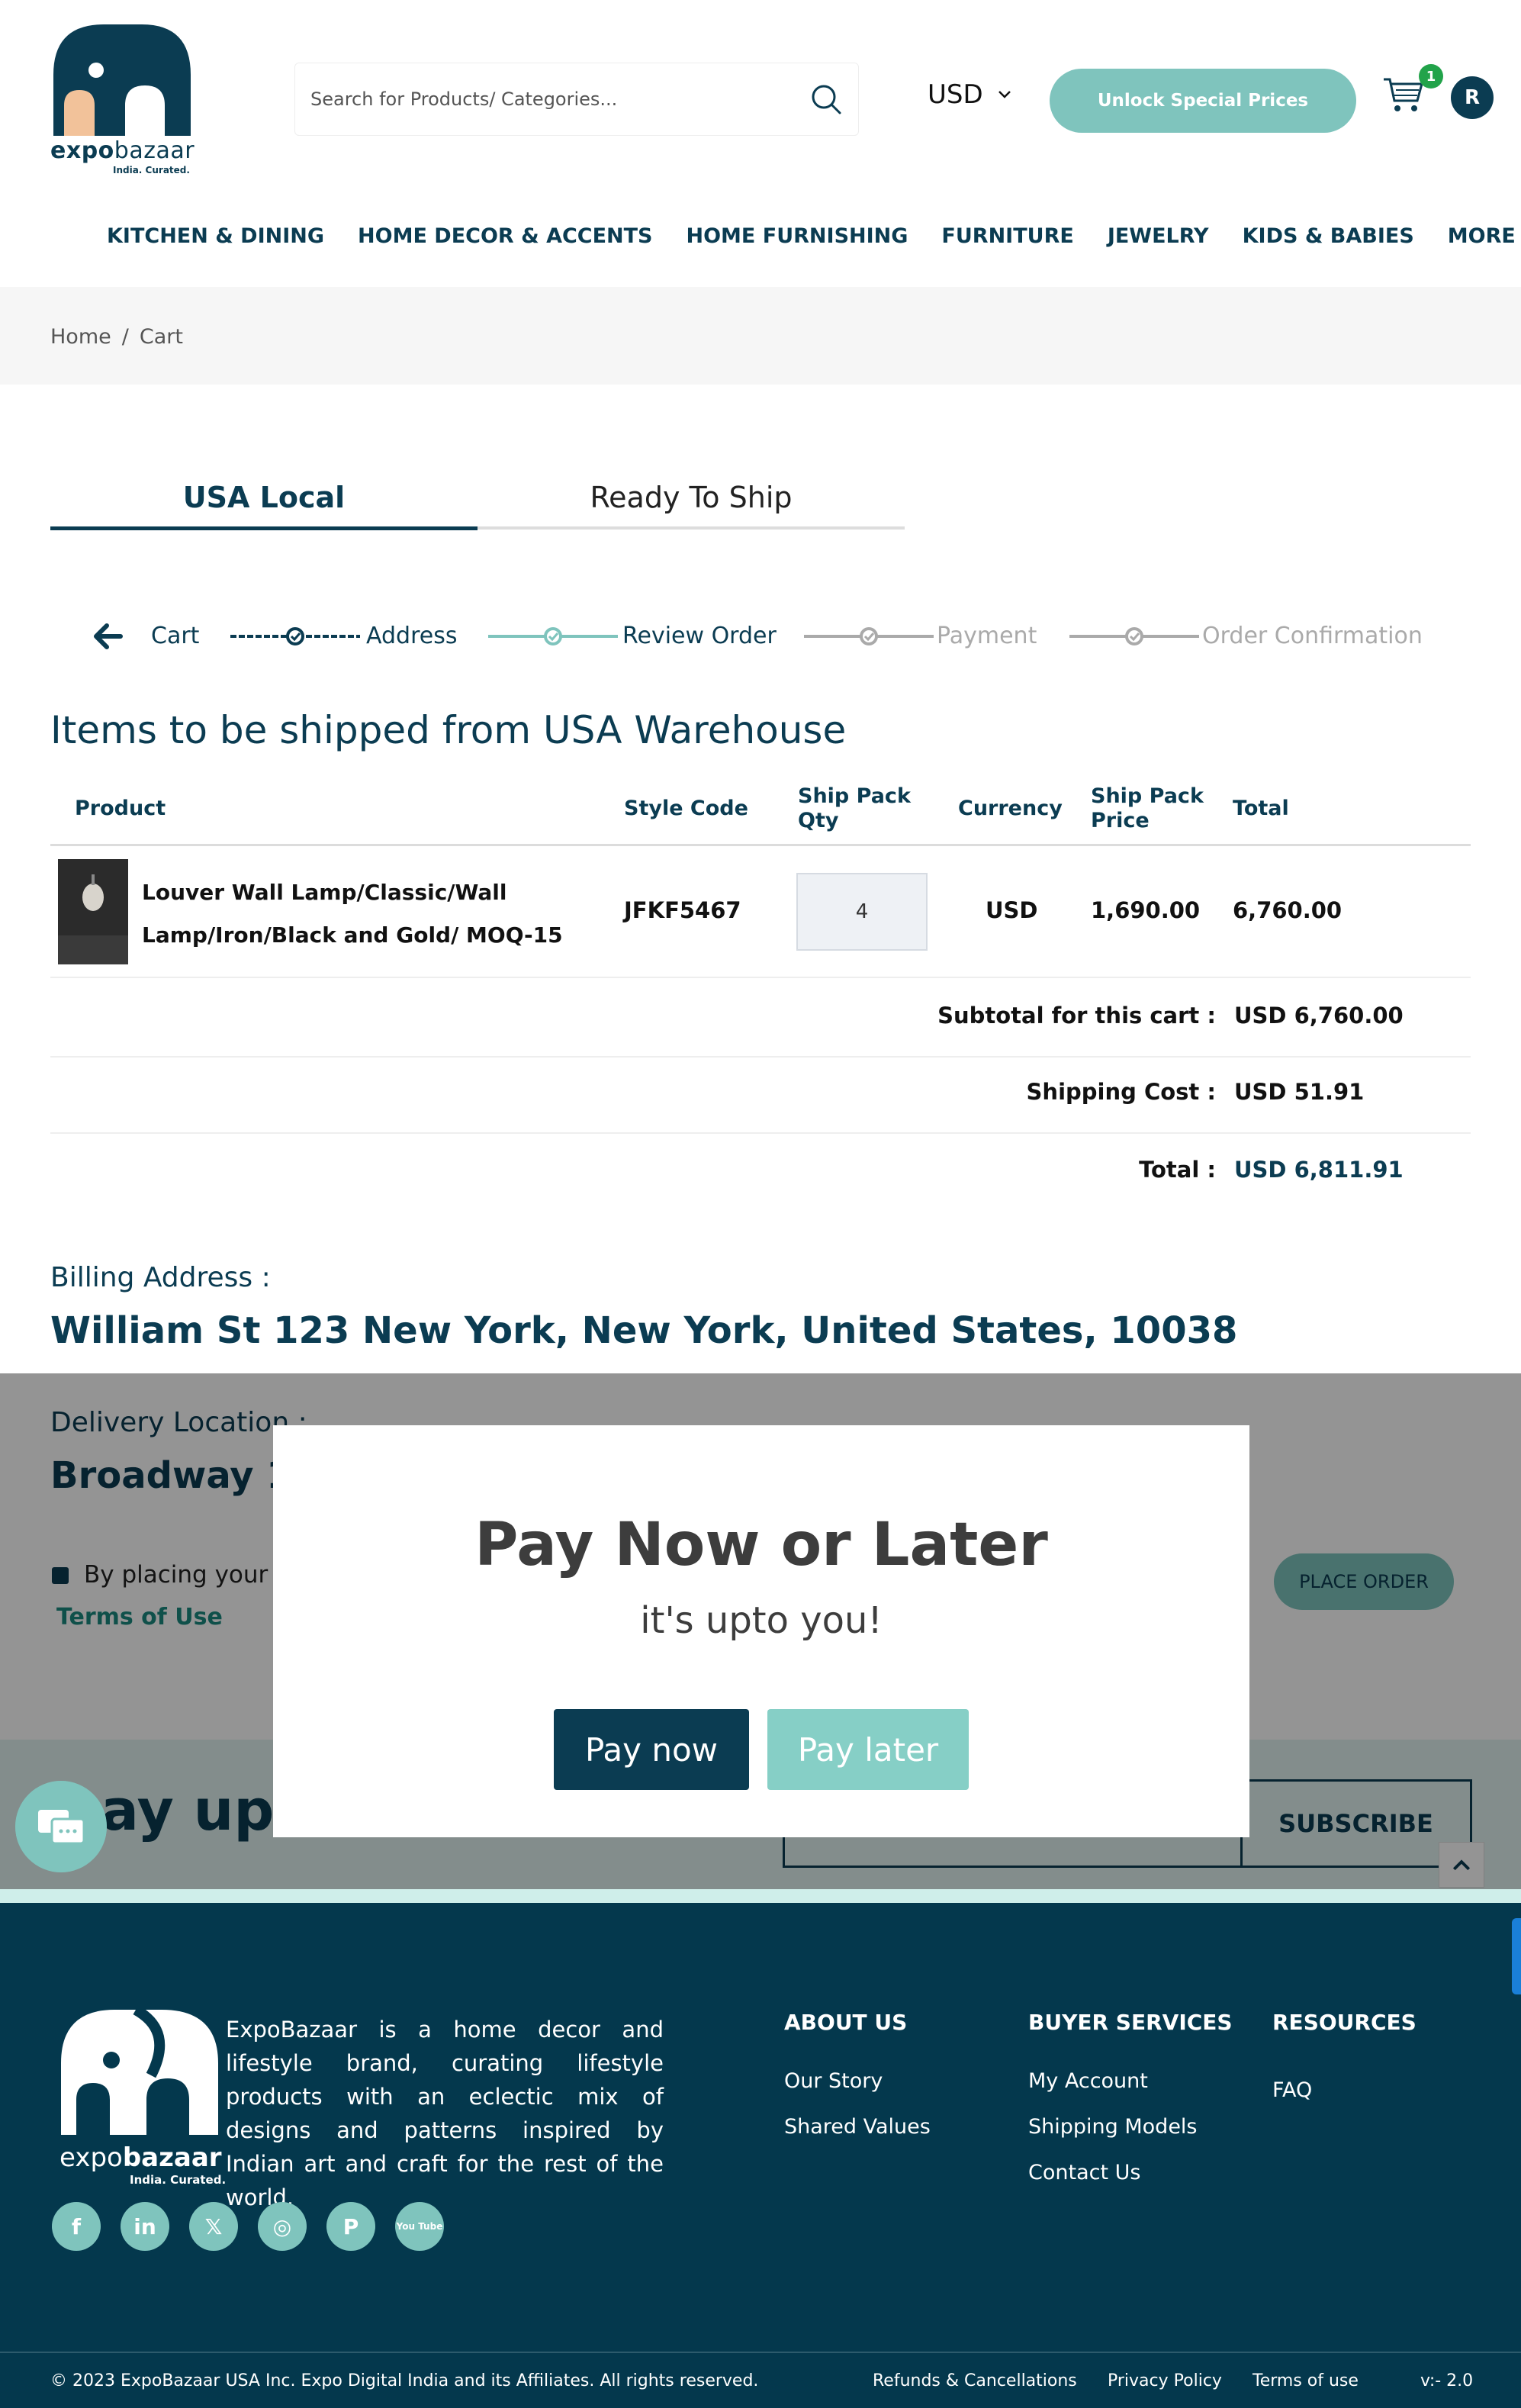  I want to click on nav-home-decor: HOME DECOR & ACCENTS, so click(505, 236).